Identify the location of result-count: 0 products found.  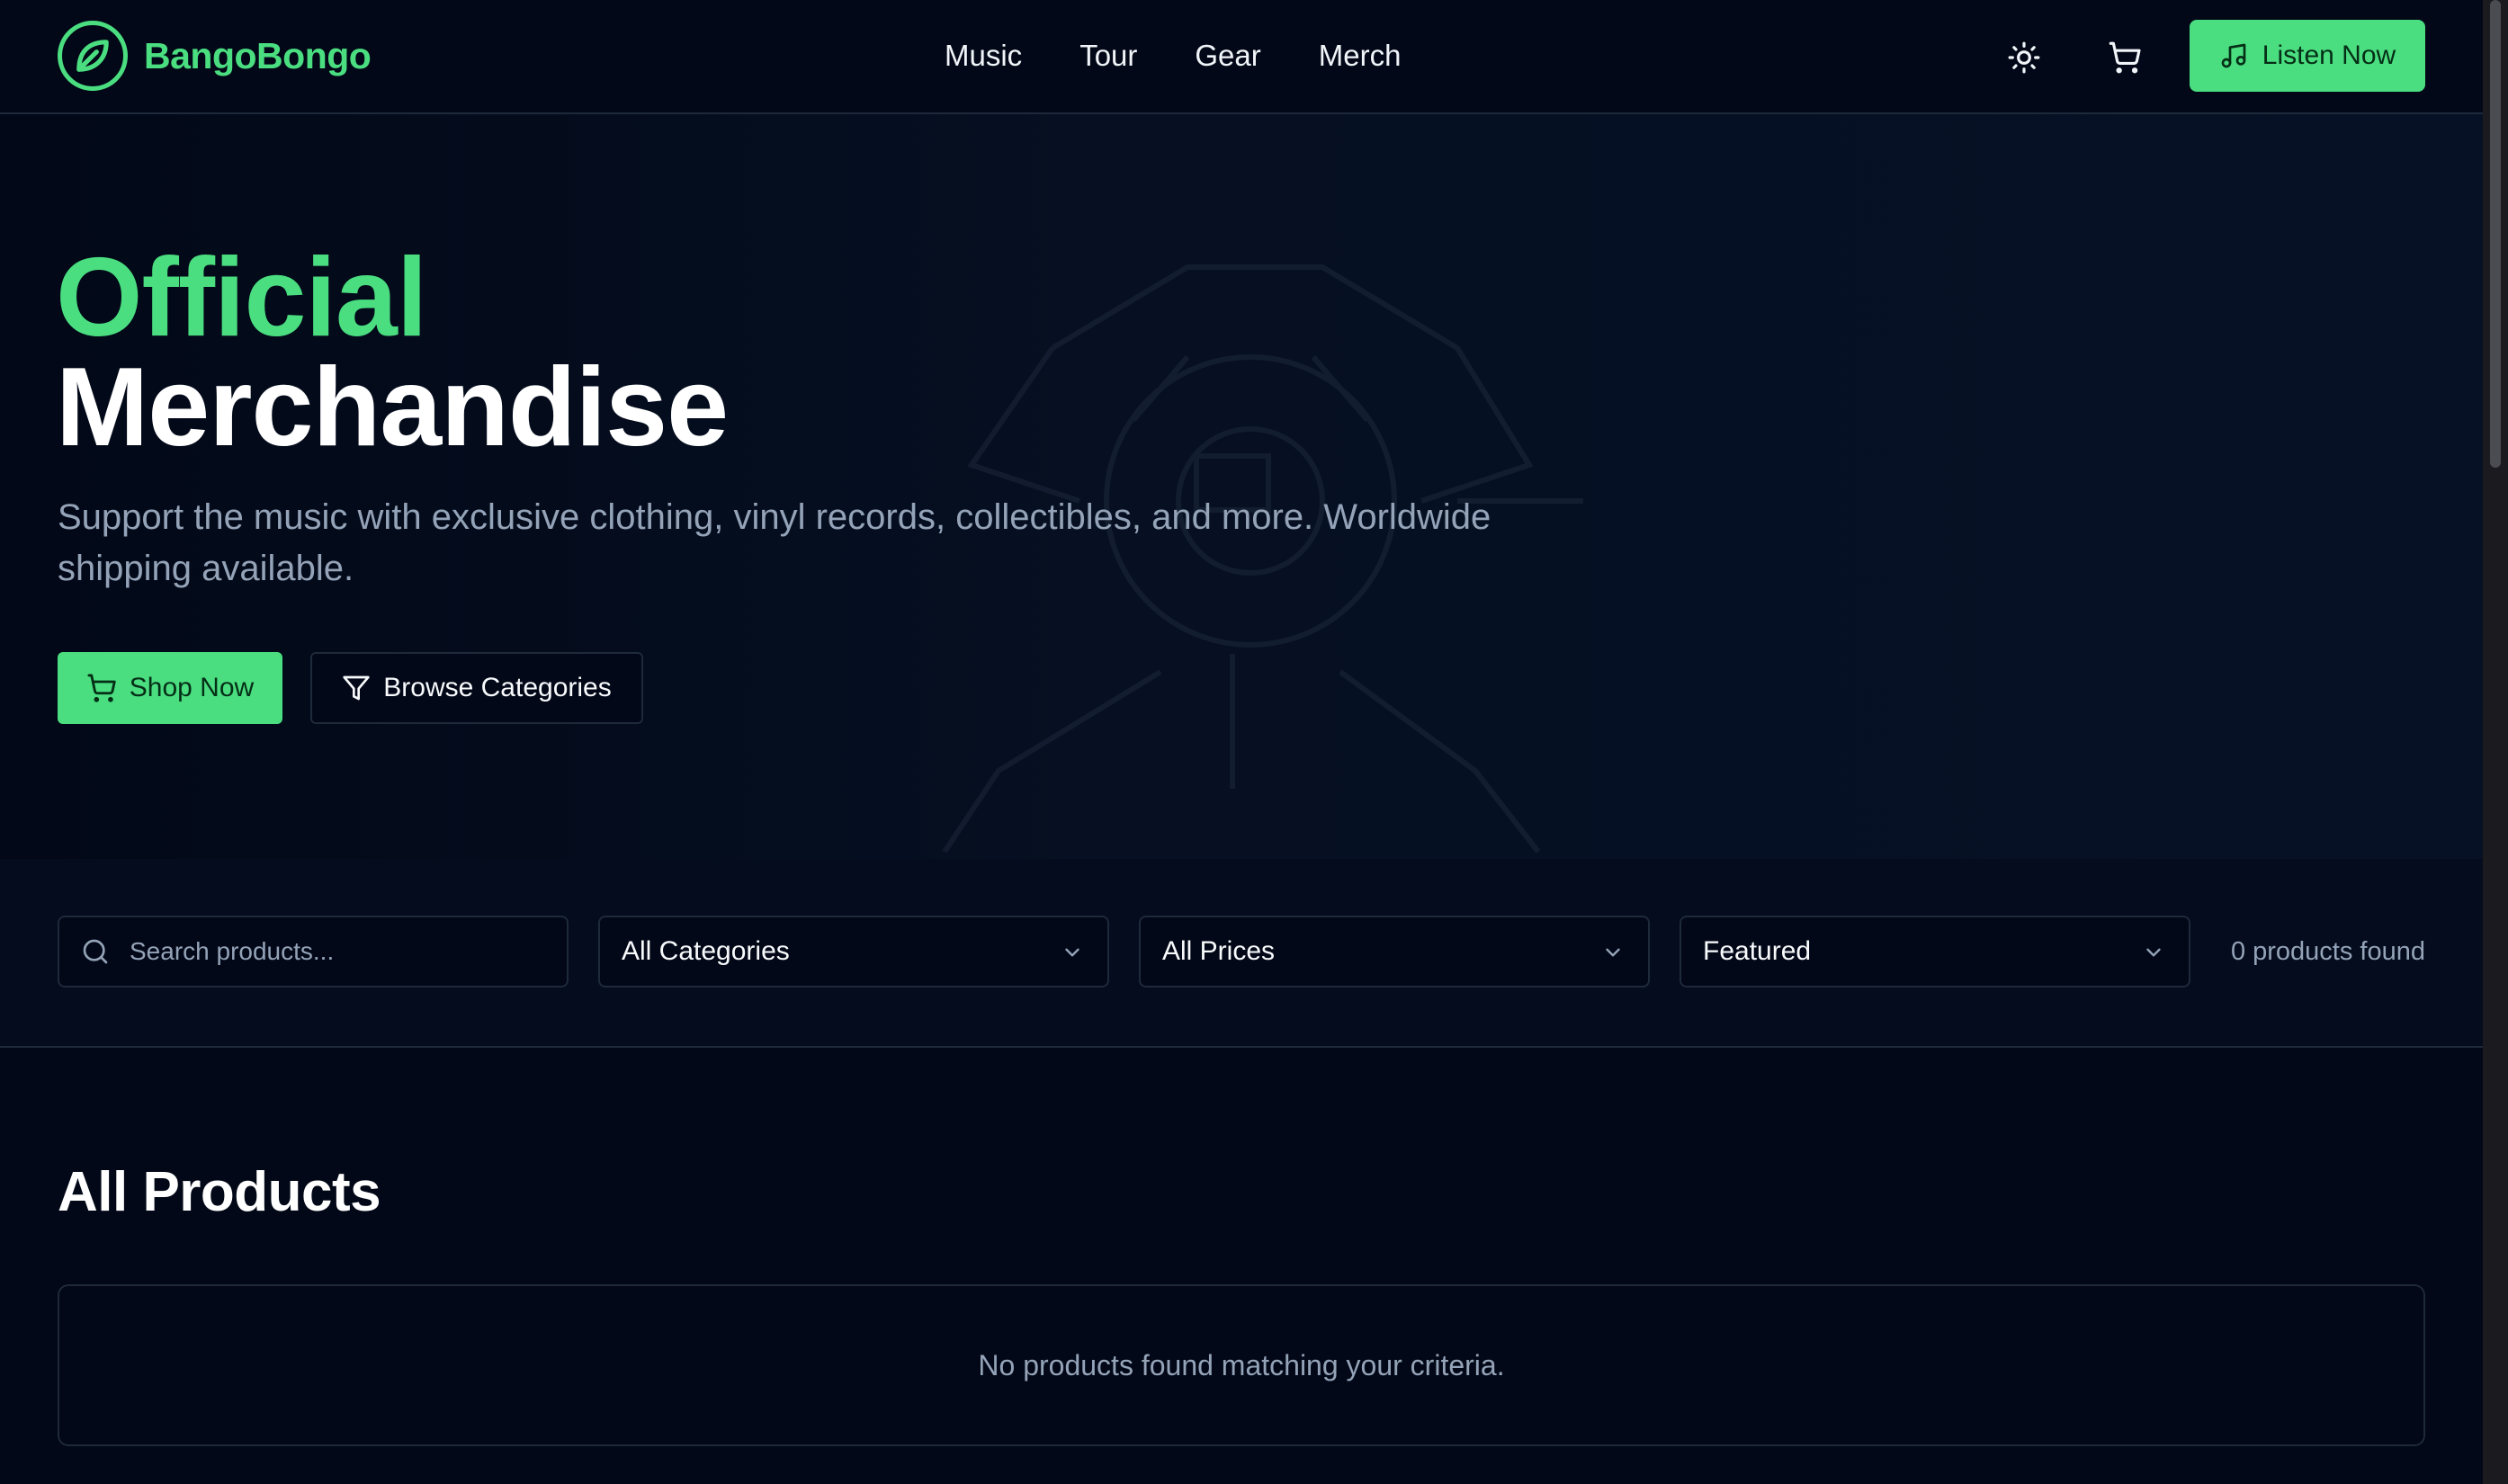
(2327, 951).